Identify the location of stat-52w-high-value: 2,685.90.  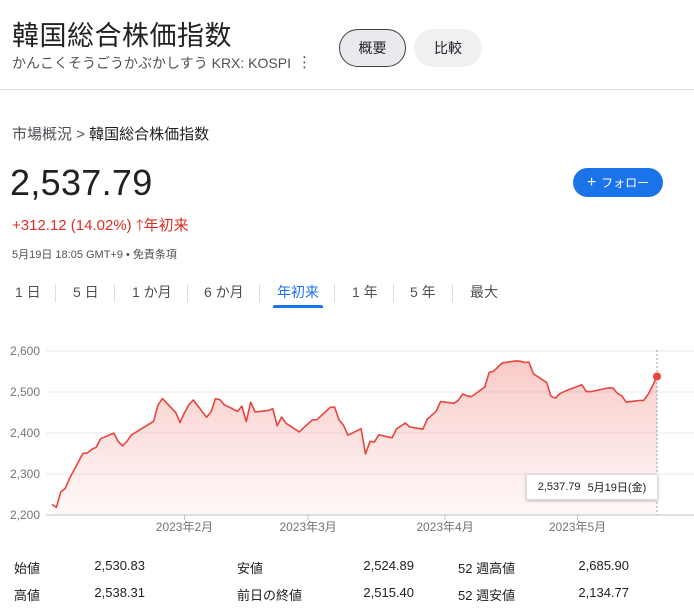
(603, 565).